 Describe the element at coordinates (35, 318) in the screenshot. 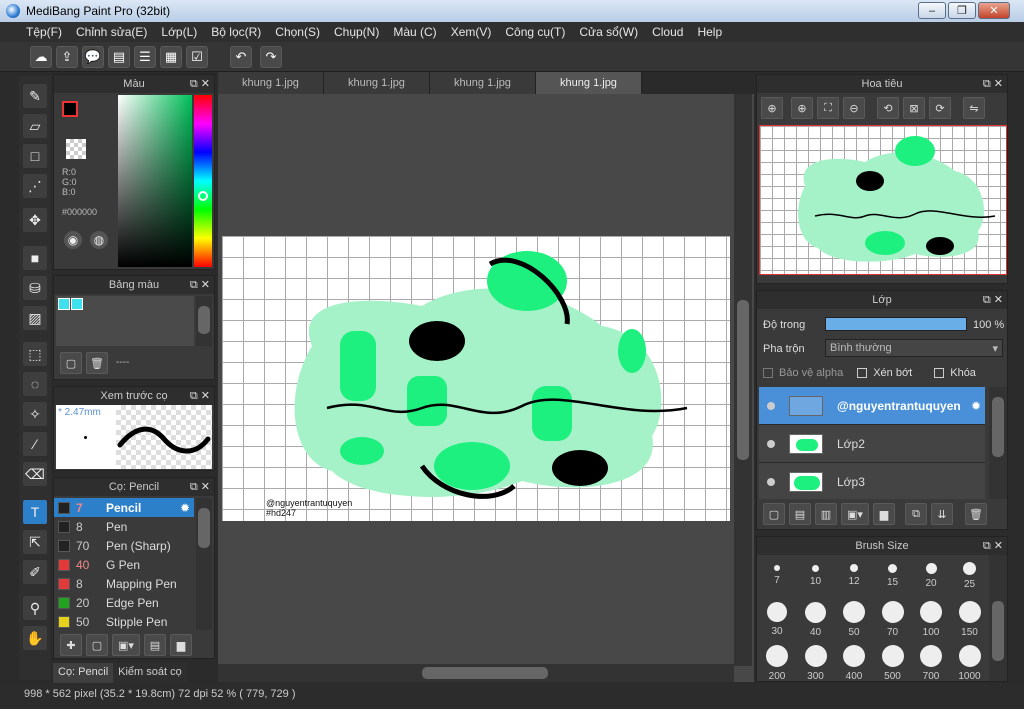

I see `gradient-tool-icon: ▨` at that location.